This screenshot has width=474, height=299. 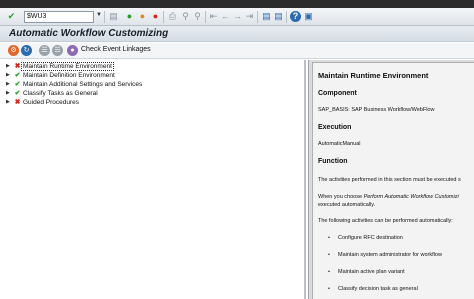 What do you see at coordinates (376, 110) in the screenshot?
I see `doc-component-value: SAP_BASIS: SAP Business Workflow/WebFlow` at bounding box center [376, 110].